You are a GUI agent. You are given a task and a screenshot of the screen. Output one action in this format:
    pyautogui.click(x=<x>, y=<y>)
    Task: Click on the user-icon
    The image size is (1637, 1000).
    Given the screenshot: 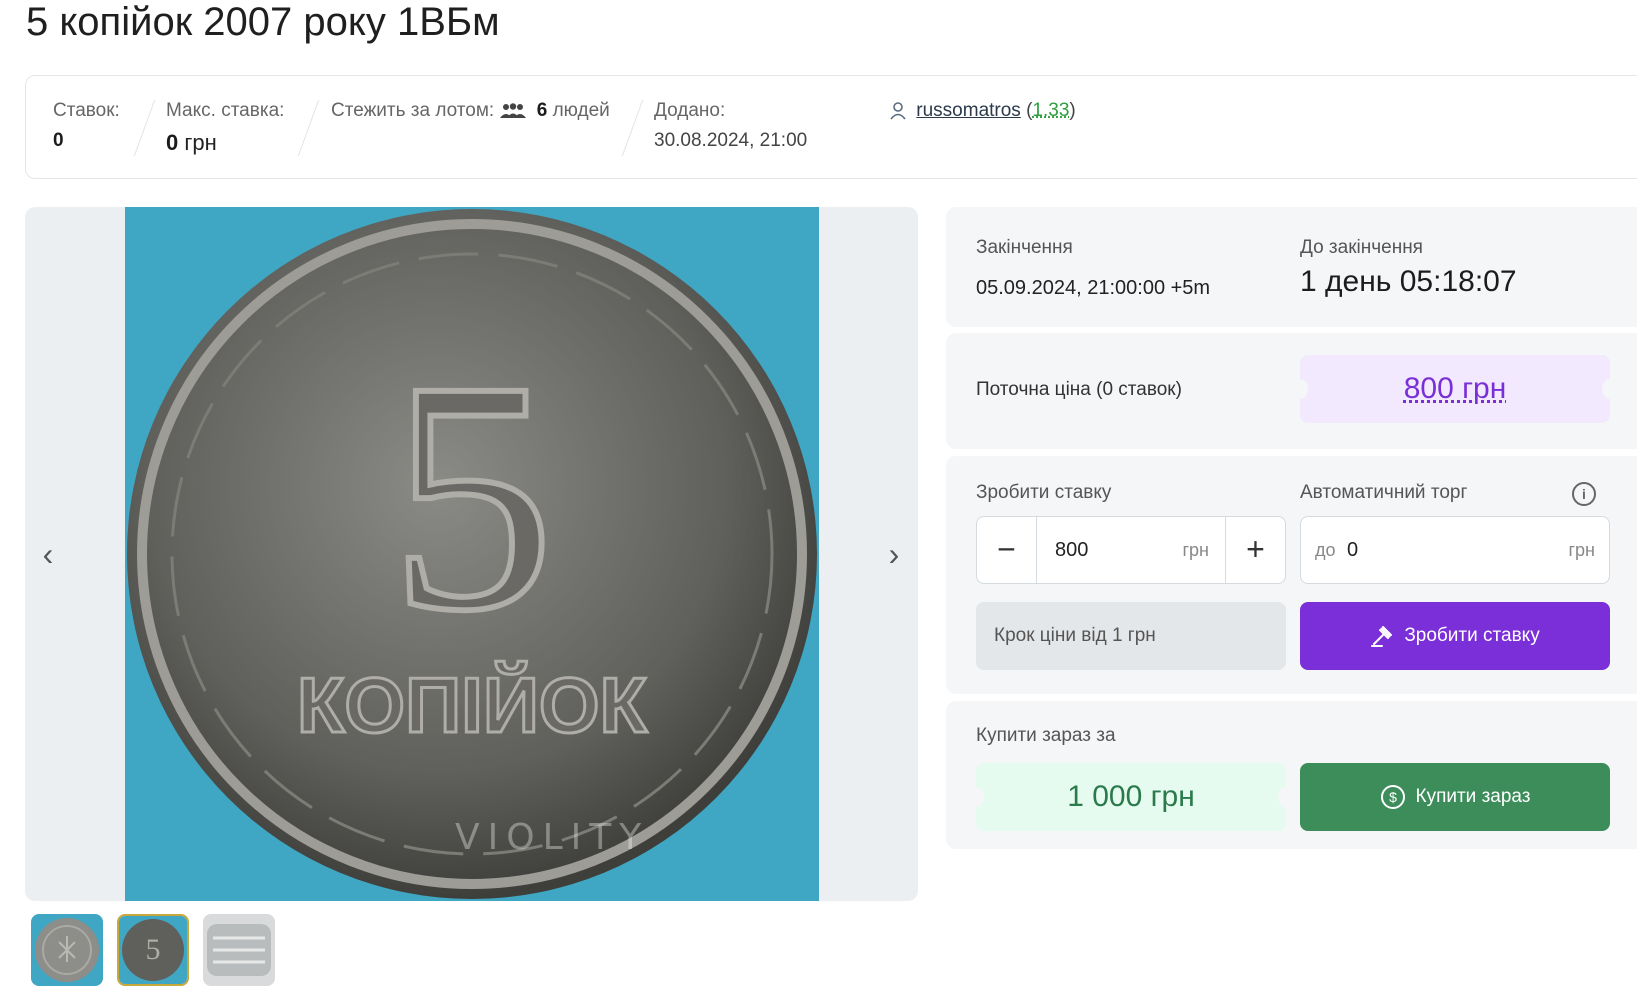 What is the action you would take?
    pyautogui.click(x=898, y=111)
    